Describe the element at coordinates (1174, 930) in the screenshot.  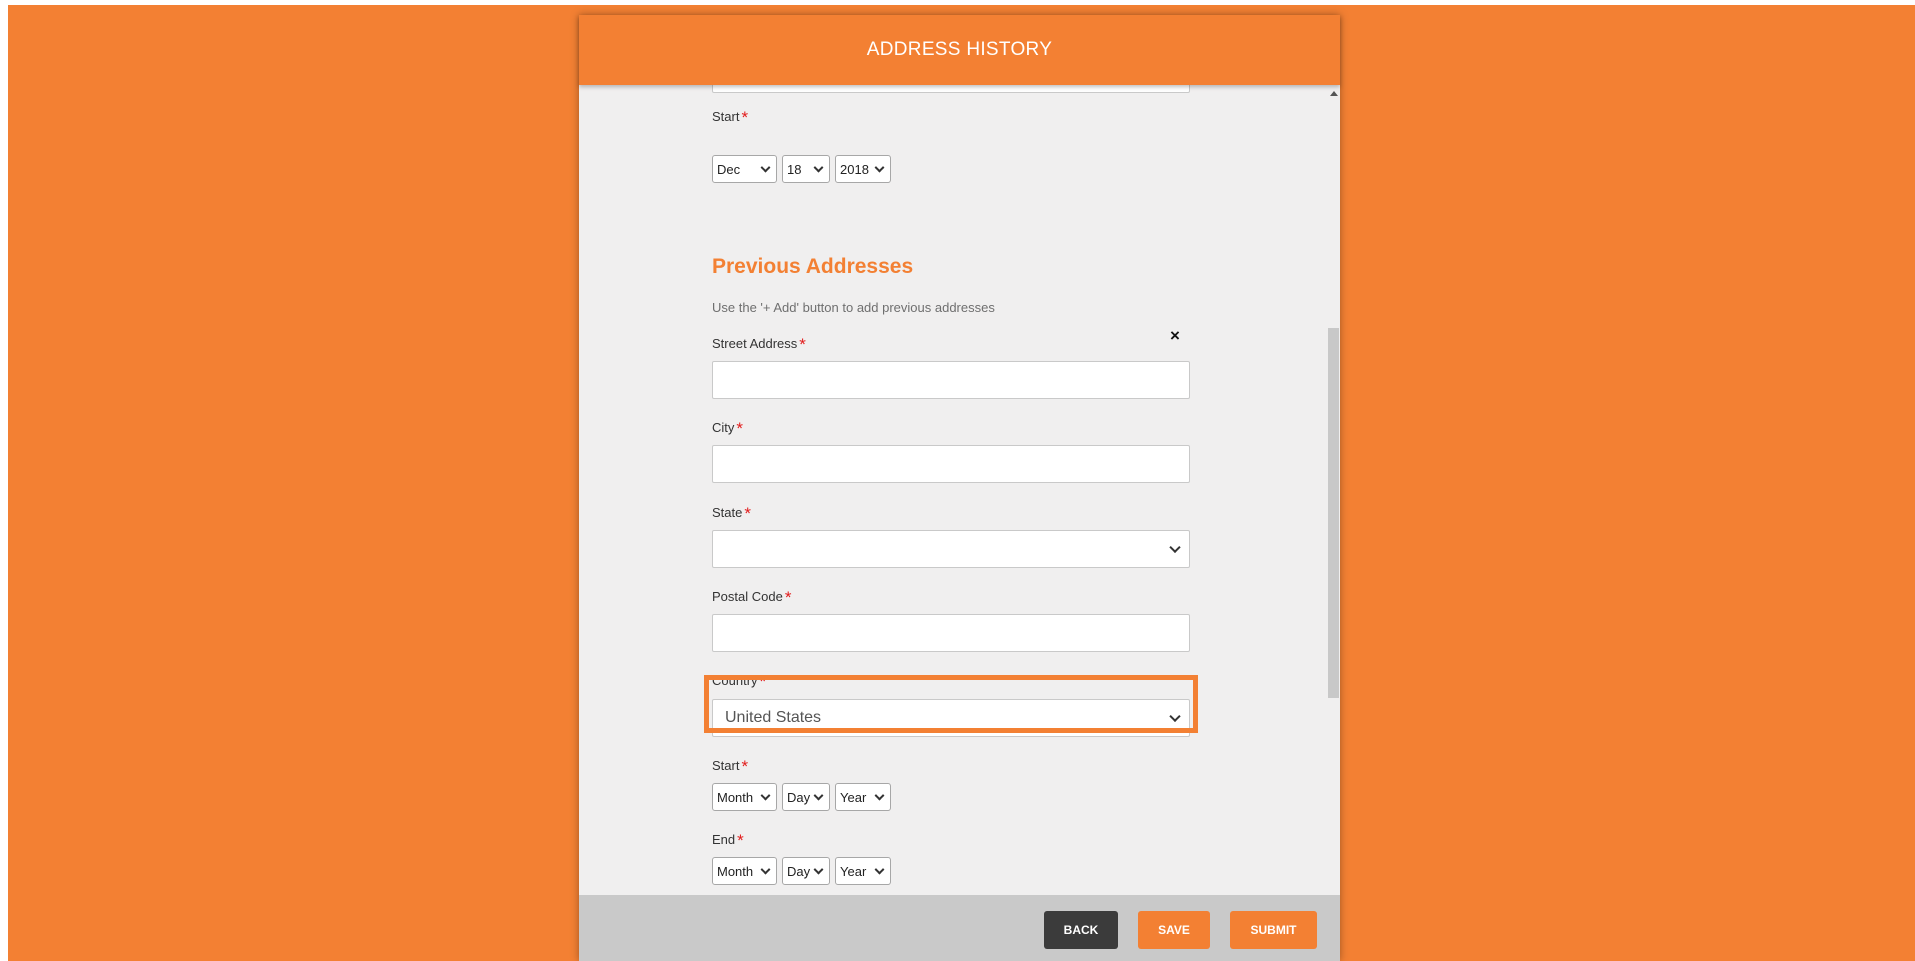
I see `save-button: SAVE` at that location.